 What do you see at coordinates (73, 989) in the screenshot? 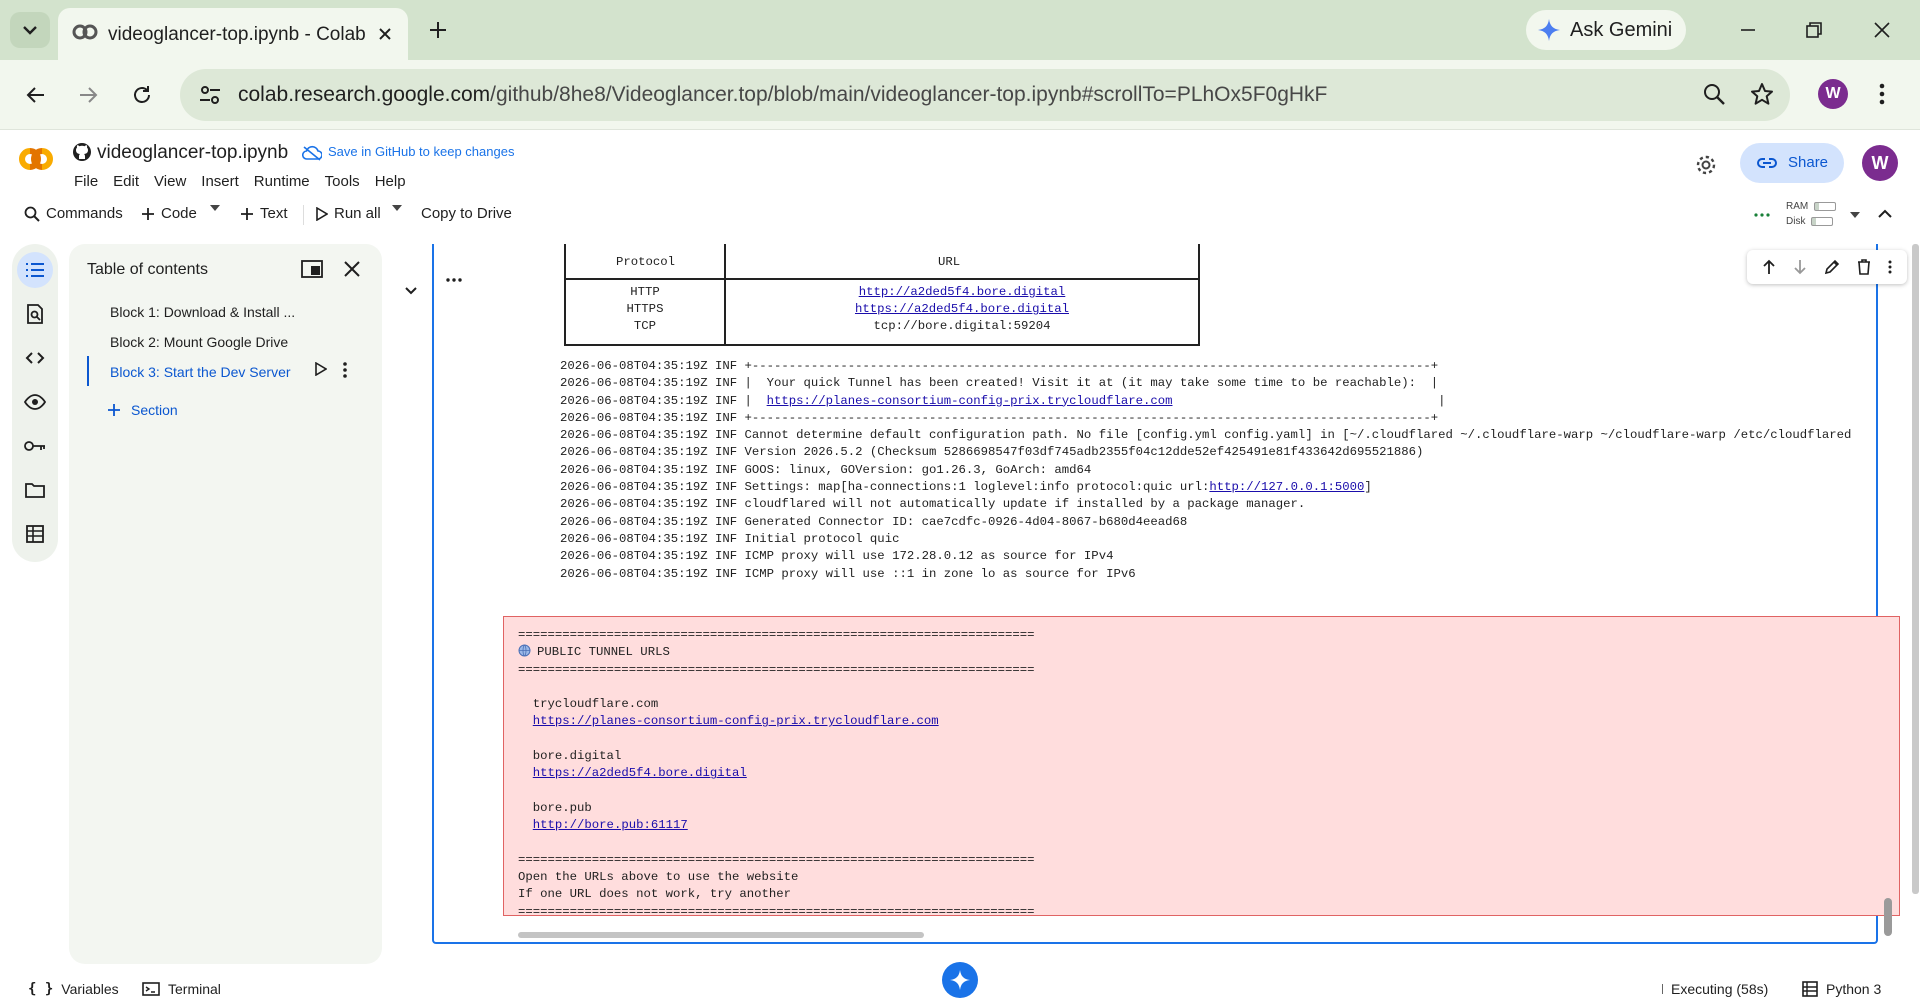
I see `variables-button: { } Variables` at bounding box center [73, 989].